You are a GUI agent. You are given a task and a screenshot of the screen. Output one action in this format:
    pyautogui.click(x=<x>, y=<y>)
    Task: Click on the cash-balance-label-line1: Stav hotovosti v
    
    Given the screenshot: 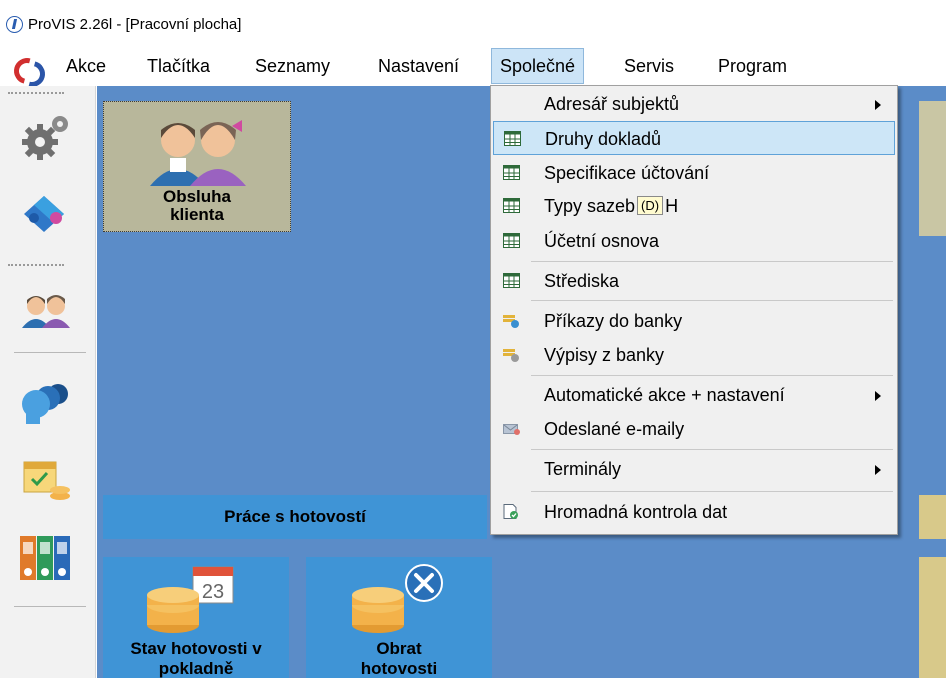 What is the action you would take?
    pyautogui.click(x=196, y=648)
    